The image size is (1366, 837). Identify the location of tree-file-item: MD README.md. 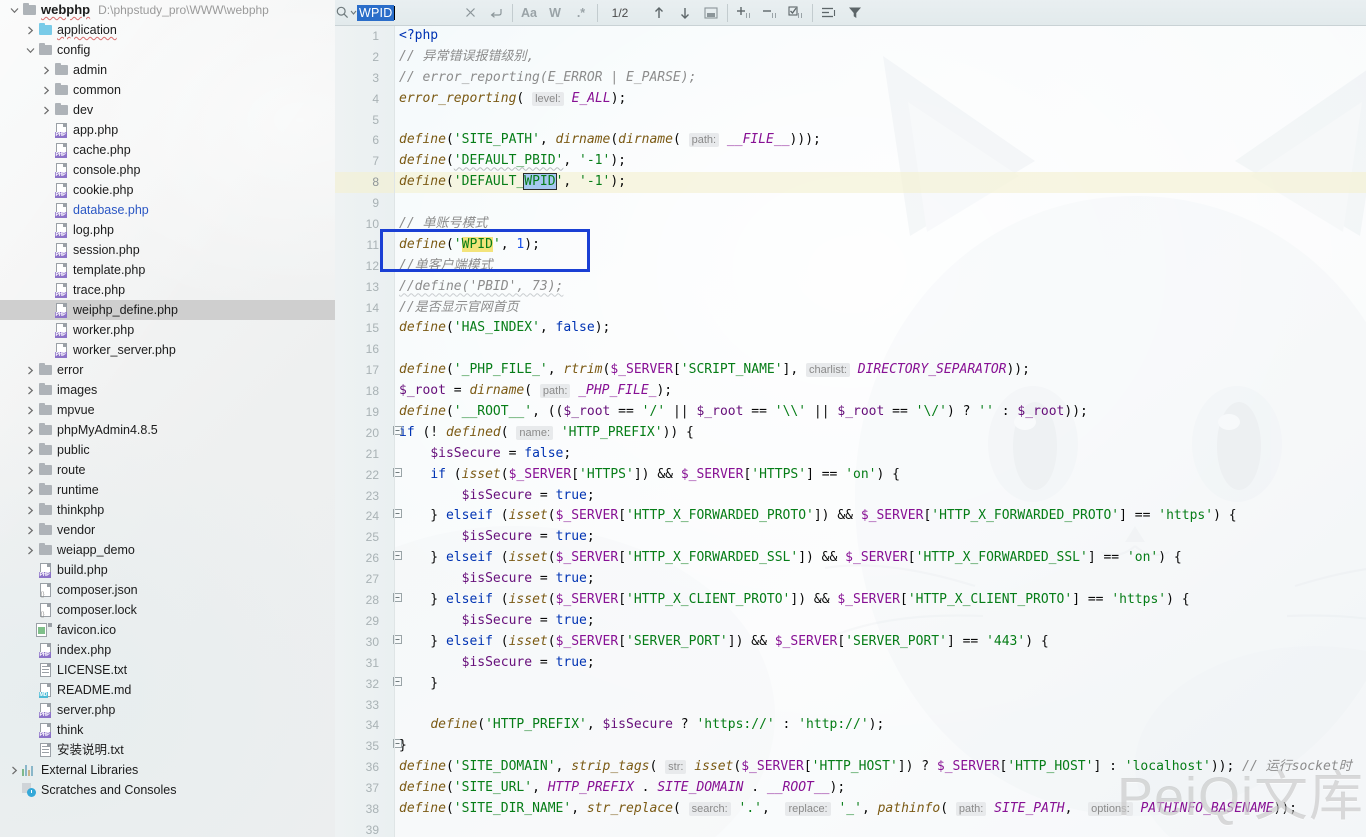
(167, 690).